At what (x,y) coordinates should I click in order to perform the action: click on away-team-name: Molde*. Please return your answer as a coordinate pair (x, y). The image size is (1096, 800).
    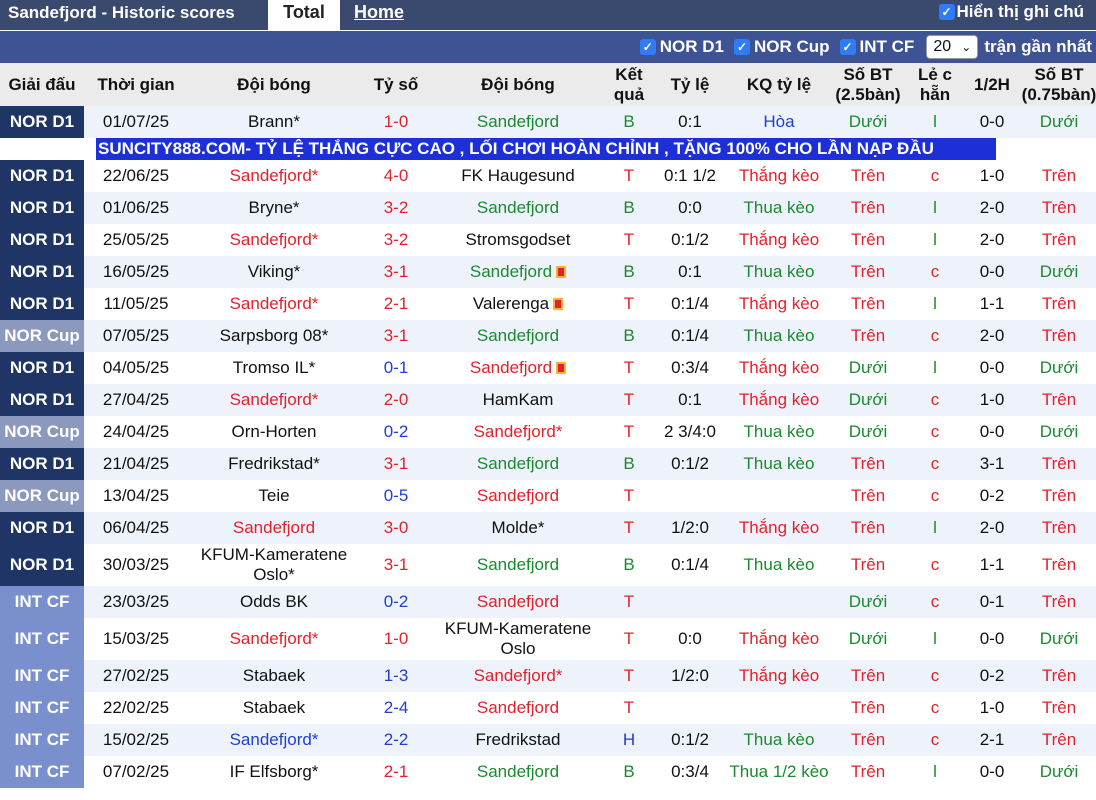
    Looking at the image, I should click on (518, 527).